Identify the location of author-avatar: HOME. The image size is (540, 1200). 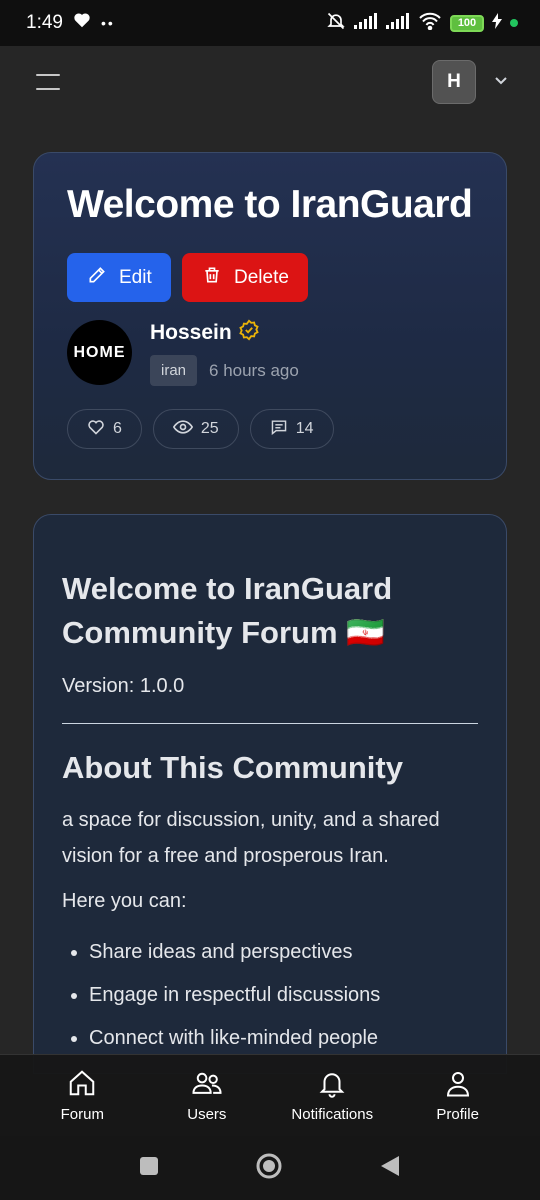
(99, 352).